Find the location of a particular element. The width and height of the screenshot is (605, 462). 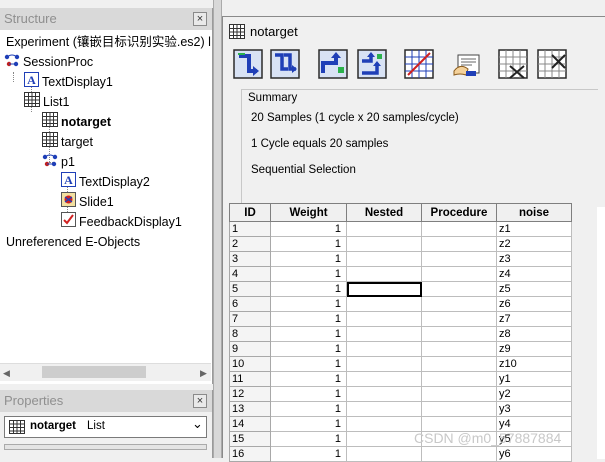

add-multiple-levels-button is located at coordinates (285, 64).